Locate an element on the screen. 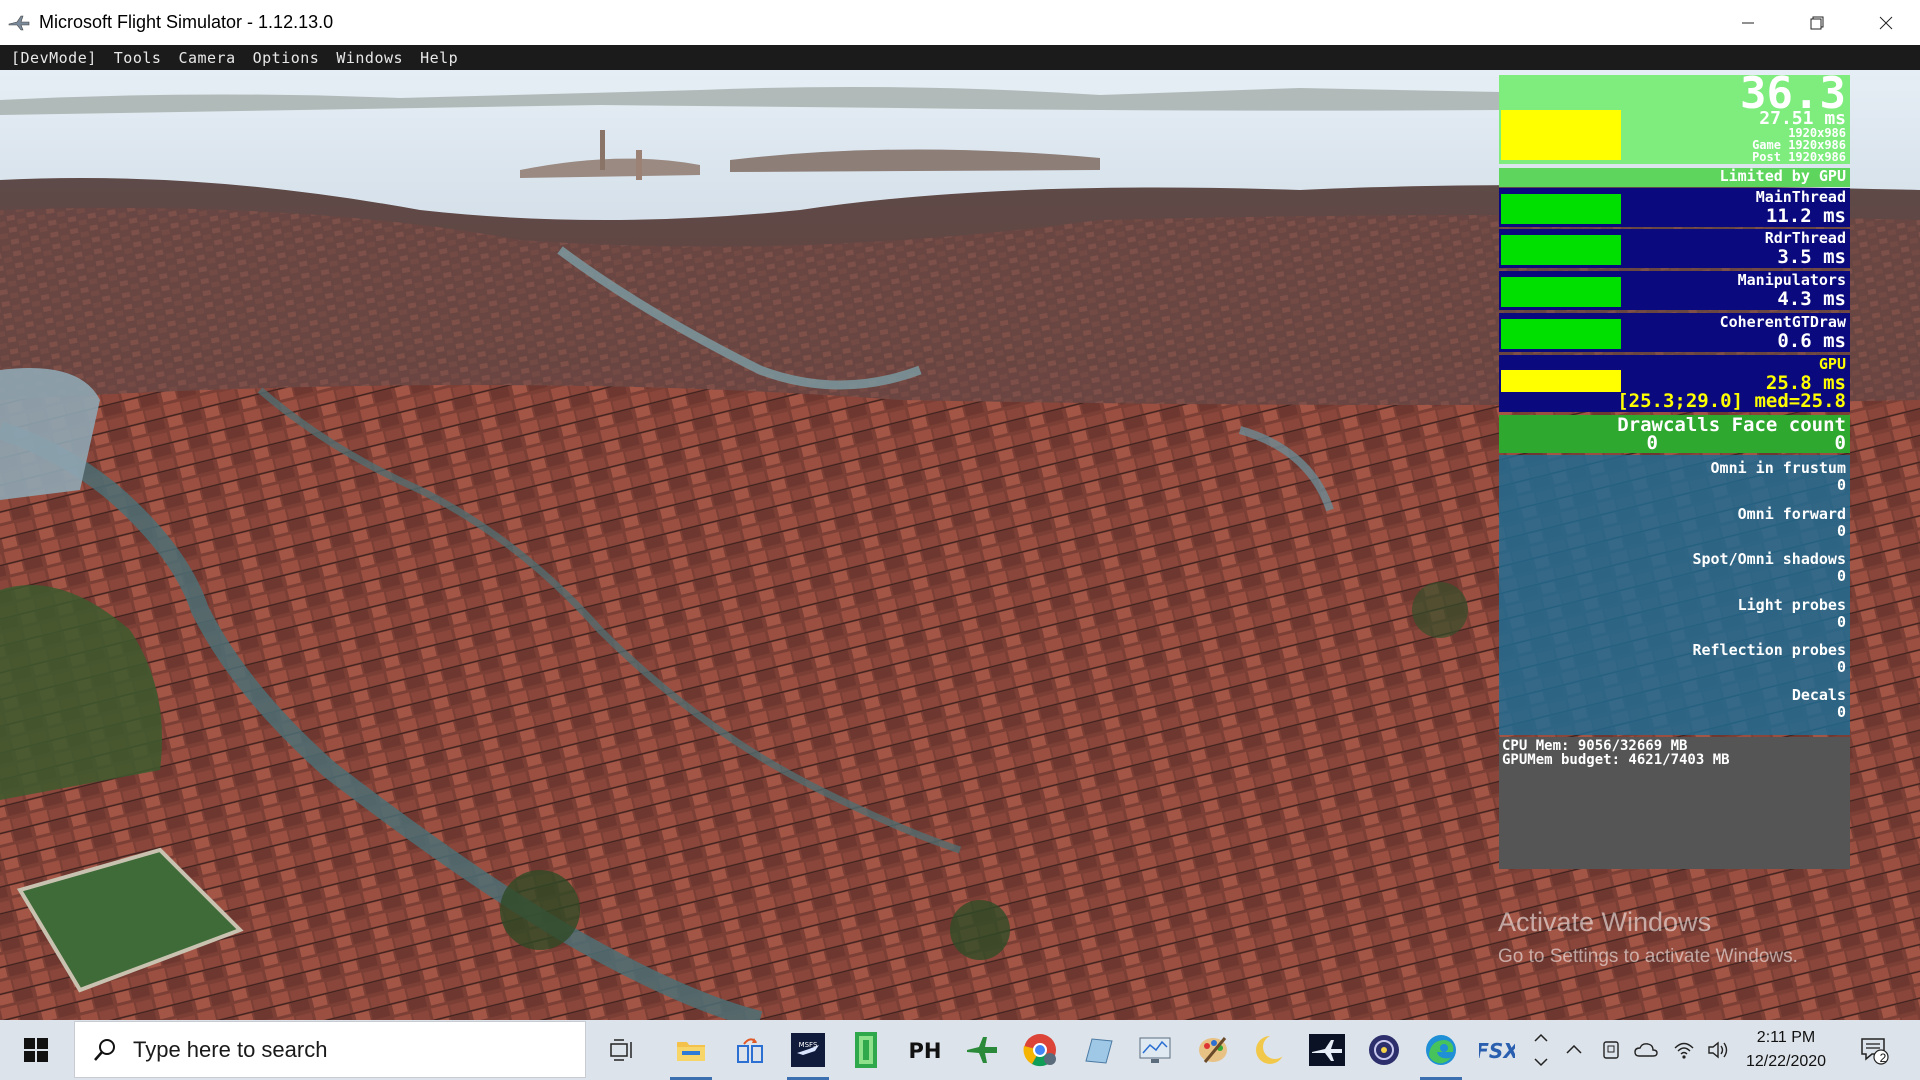 The width and height of the screenshot is (1920, 1080). menu-devmode: [DevMode] is located at coordinates (54, 58).